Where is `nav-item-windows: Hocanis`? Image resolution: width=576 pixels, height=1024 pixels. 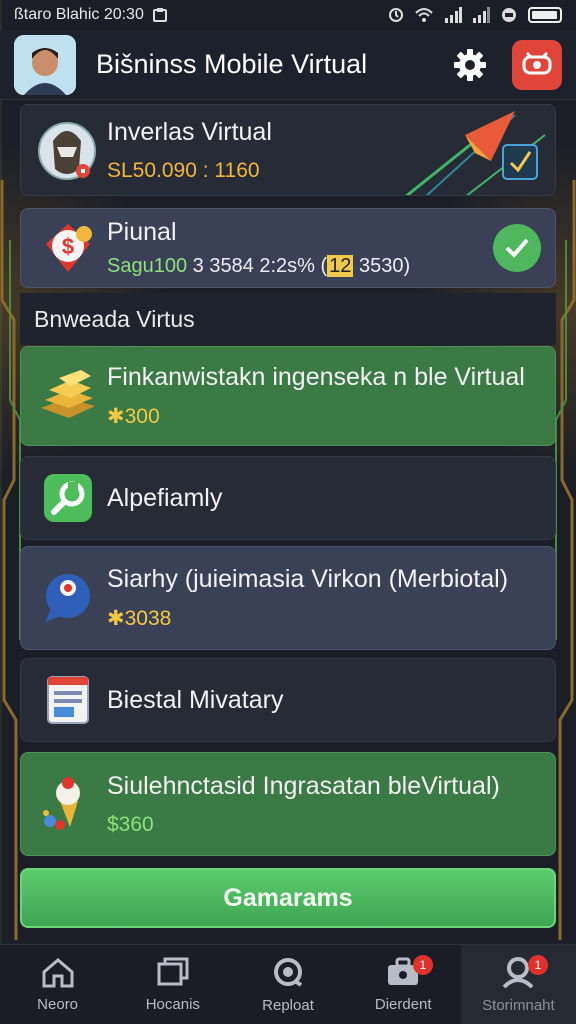
nav-item-windows: Hocanis is located at coordinates (172, 984).